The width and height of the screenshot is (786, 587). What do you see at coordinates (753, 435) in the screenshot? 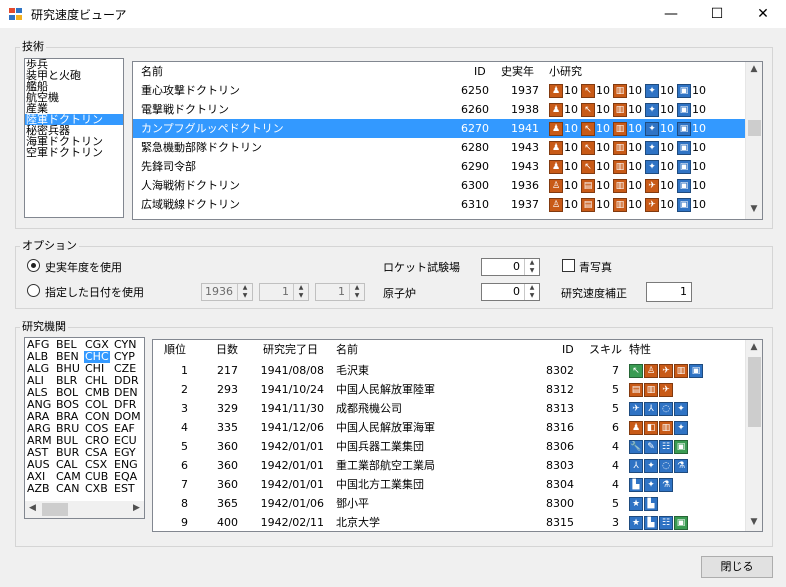
I see `institutes-vscroll: ▲ ▼` at bounding box center [753, 435].